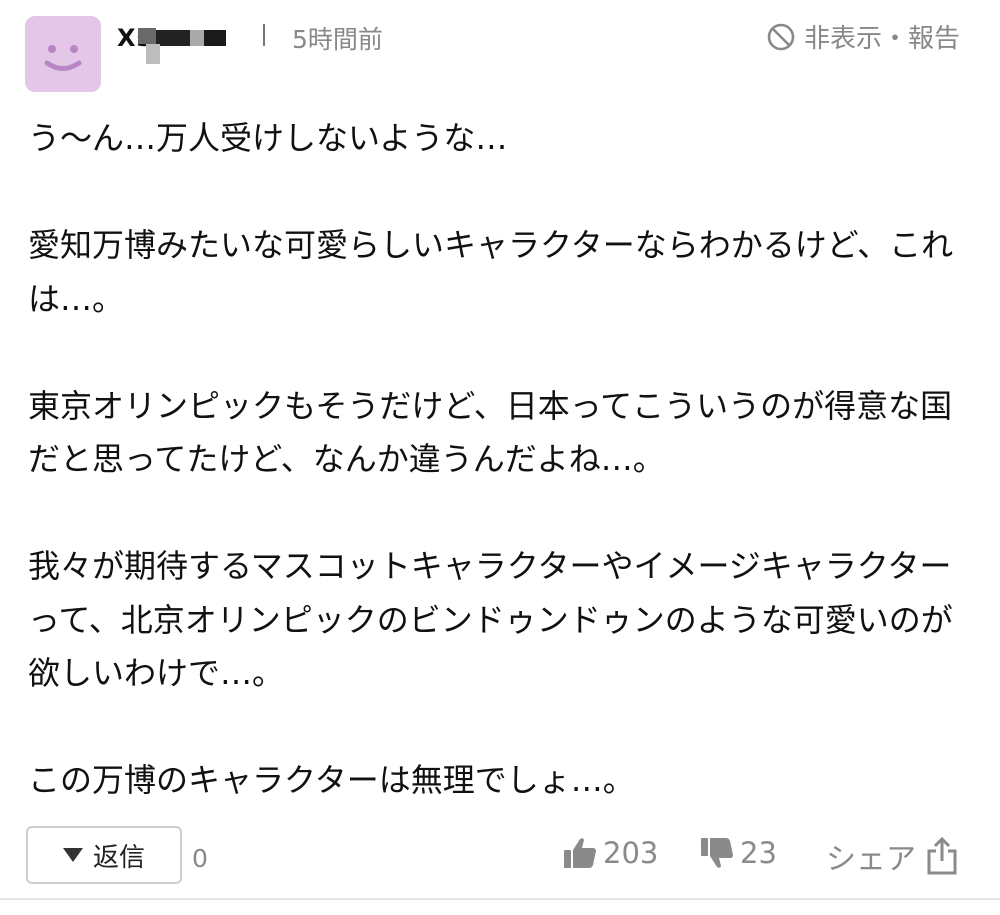 The width and height of the screenshot is (1000, 915). I want to click on share-label: シェア, so click(871, 859).